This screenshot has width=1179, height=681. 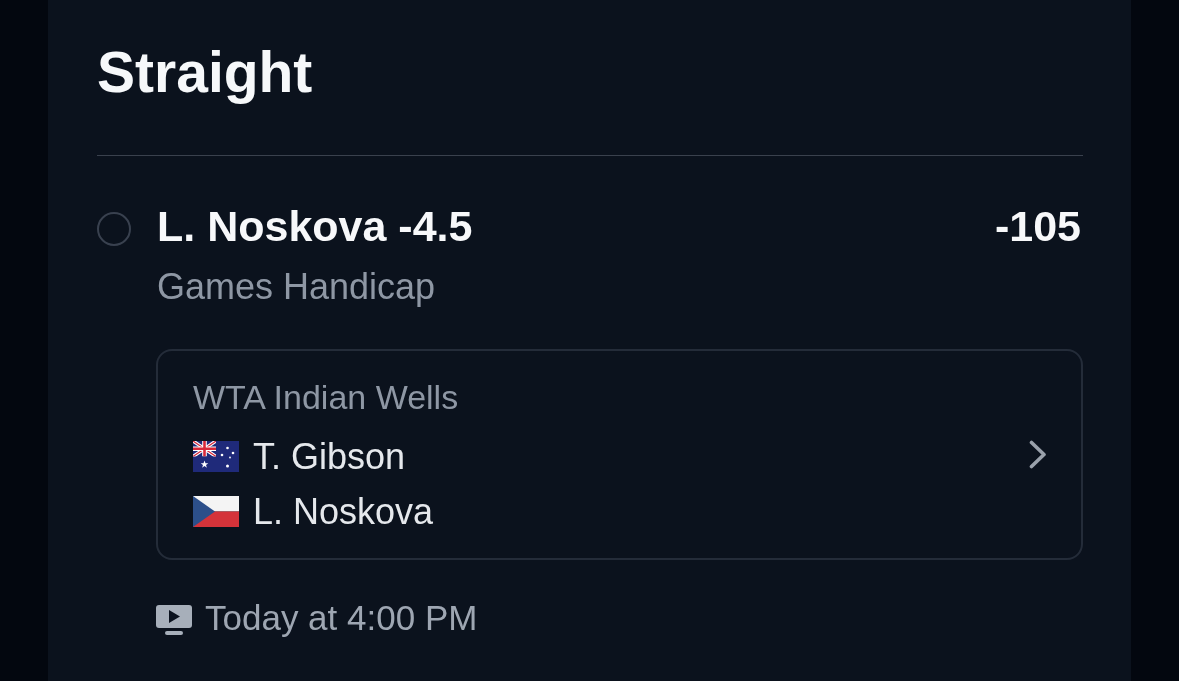 I want to click on chevron-right-icon, so click(x=1038, y=454).